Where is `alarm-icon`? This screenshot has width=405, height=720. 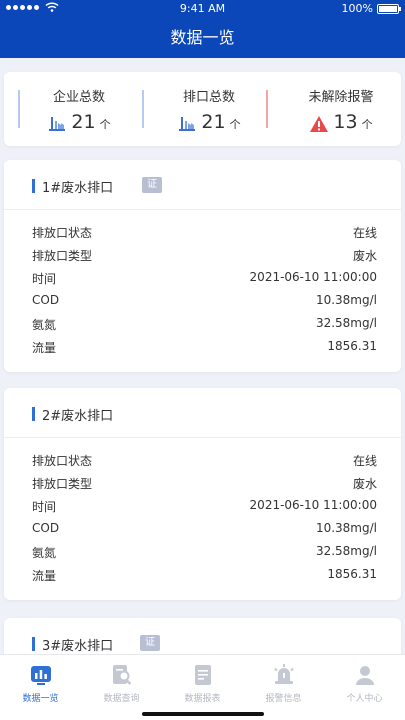
alarm-icon is located at coordinates (283, 674).